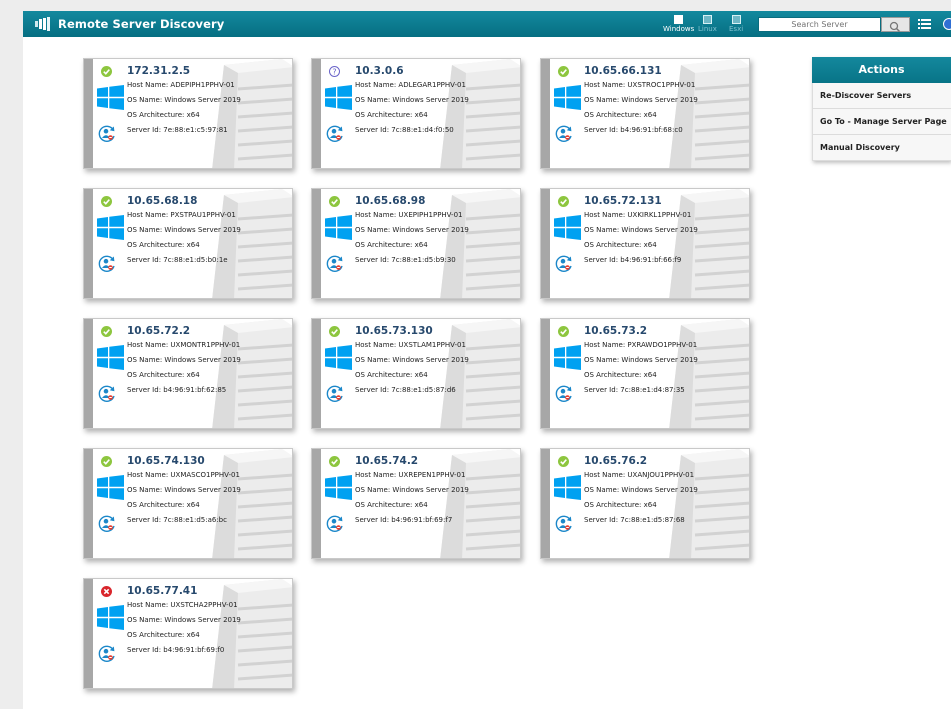 This screenshot has width=951, height=709. What do you see at coordinates (183, 475) in the screenshot?
I see `host-name-field: Host Name: UXMASCO1PPHV-01` at bounding box center [183, 475].